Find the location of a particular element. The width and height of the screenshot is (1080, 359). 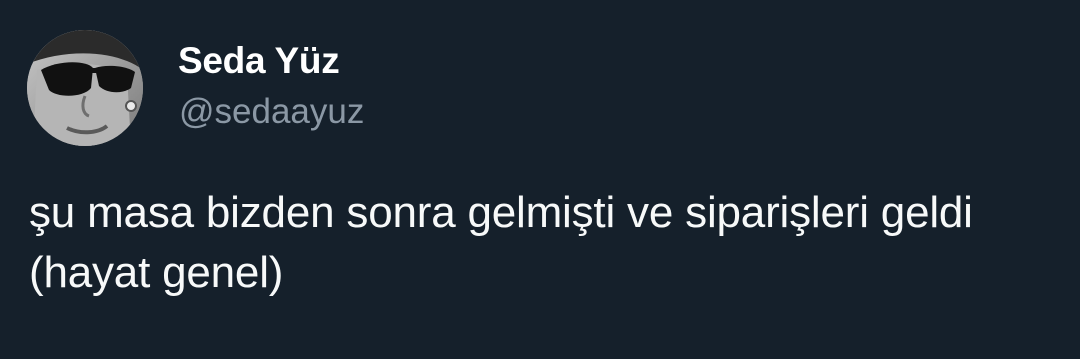

avatar is located at coordinates (85, 88).